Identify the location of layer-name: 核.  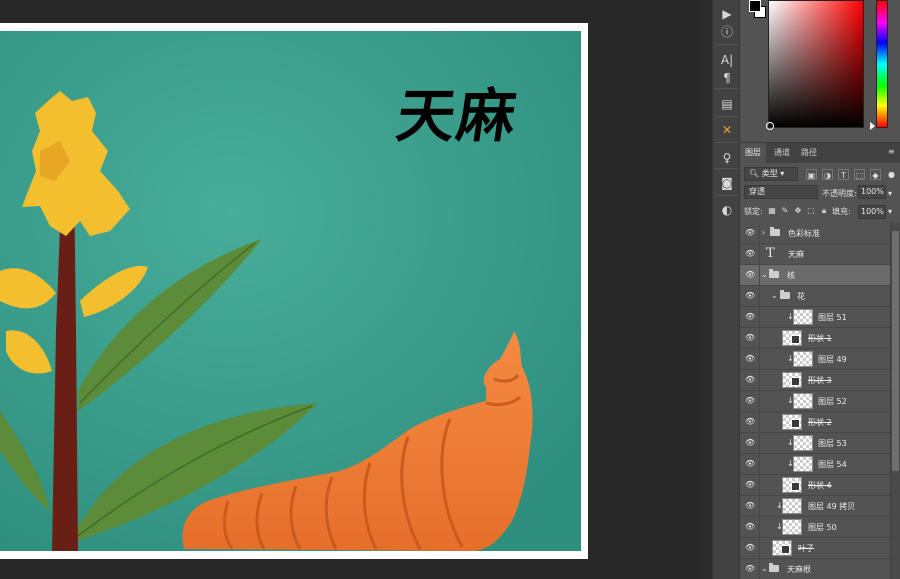
(791, 275).